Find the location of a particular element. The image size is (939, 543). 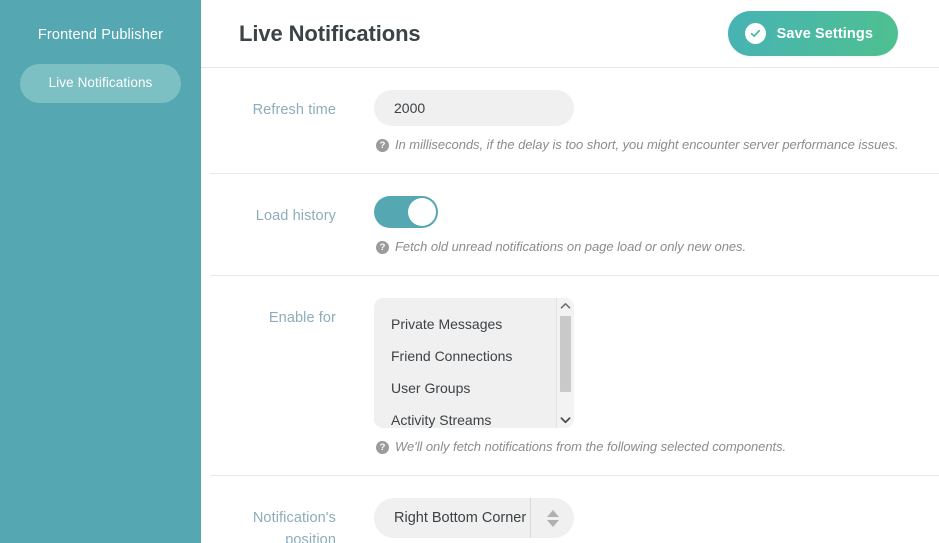

triangle-down-icon is located at coordinates (552, 523).